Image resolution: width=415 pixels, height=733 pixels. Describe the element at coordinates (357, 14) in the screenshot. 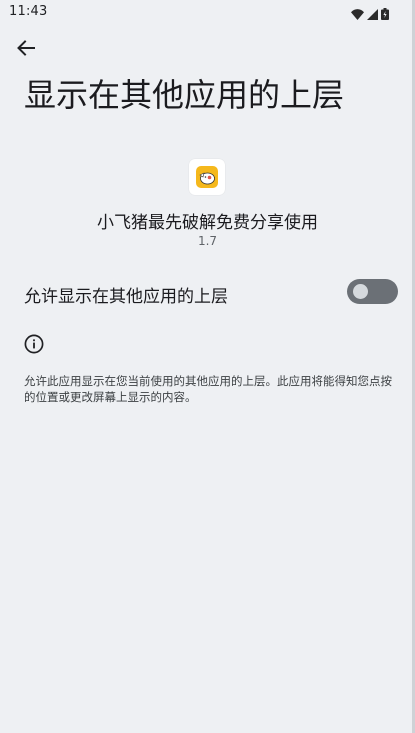

I see `wifi-icon` at that location.